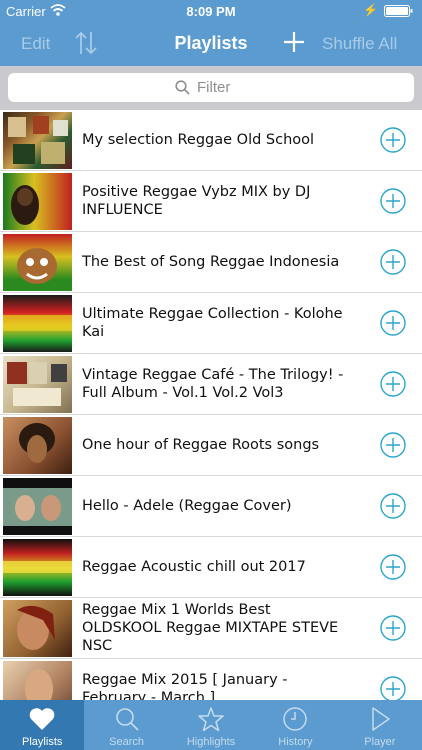 The image size is (422, 750). I want to click on tab-label: Player, so click(380, 742).